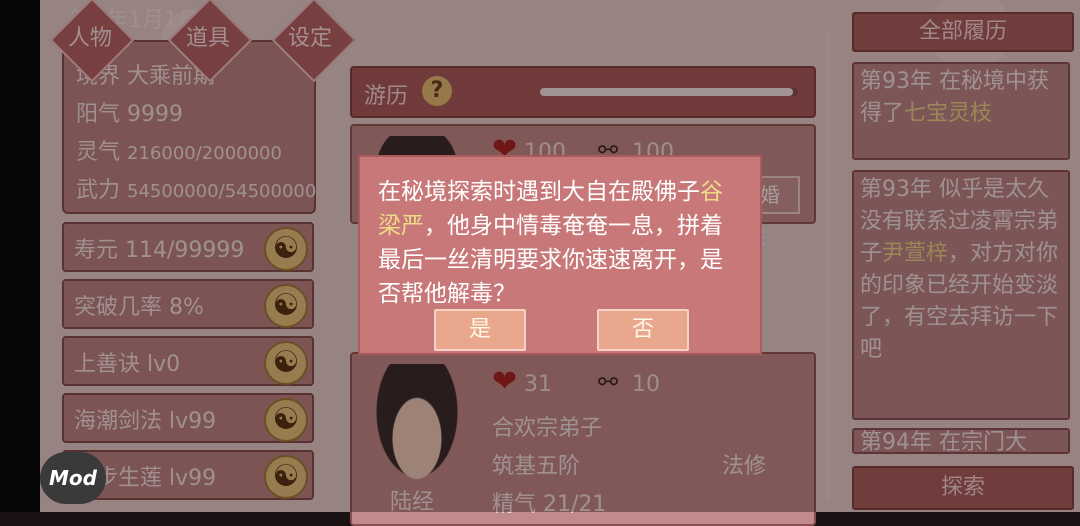 The height and width of the screenshot is (526, 1080). Describe the element at coordinates (20, 256) in the screenshot. I see `left-edge-strip` at that location.